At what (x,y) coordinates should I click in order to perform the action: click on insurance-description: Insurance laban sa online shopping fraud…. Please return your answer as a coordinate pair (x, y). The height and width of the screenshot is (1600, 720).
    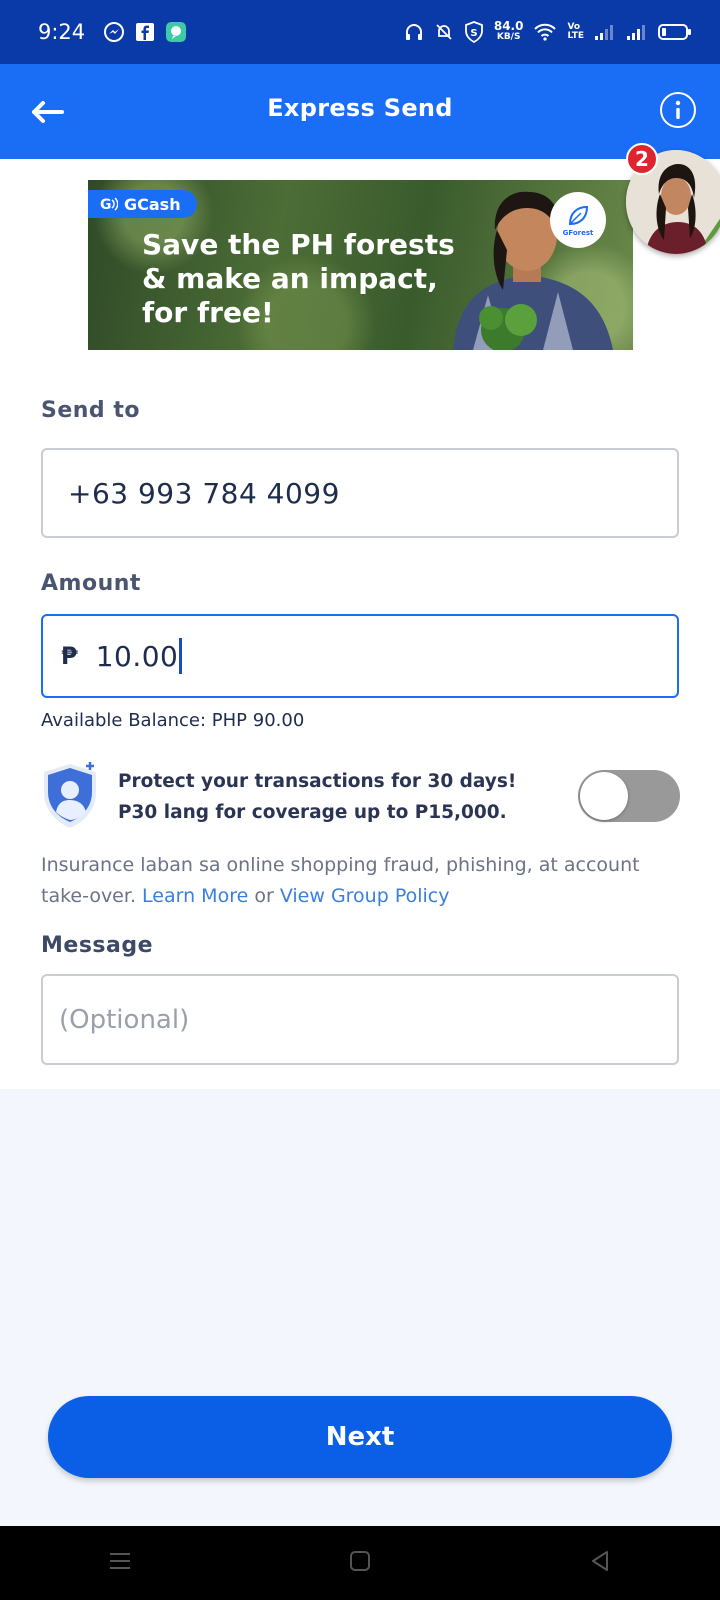
    Looking at the image, I should click on (361, 881).